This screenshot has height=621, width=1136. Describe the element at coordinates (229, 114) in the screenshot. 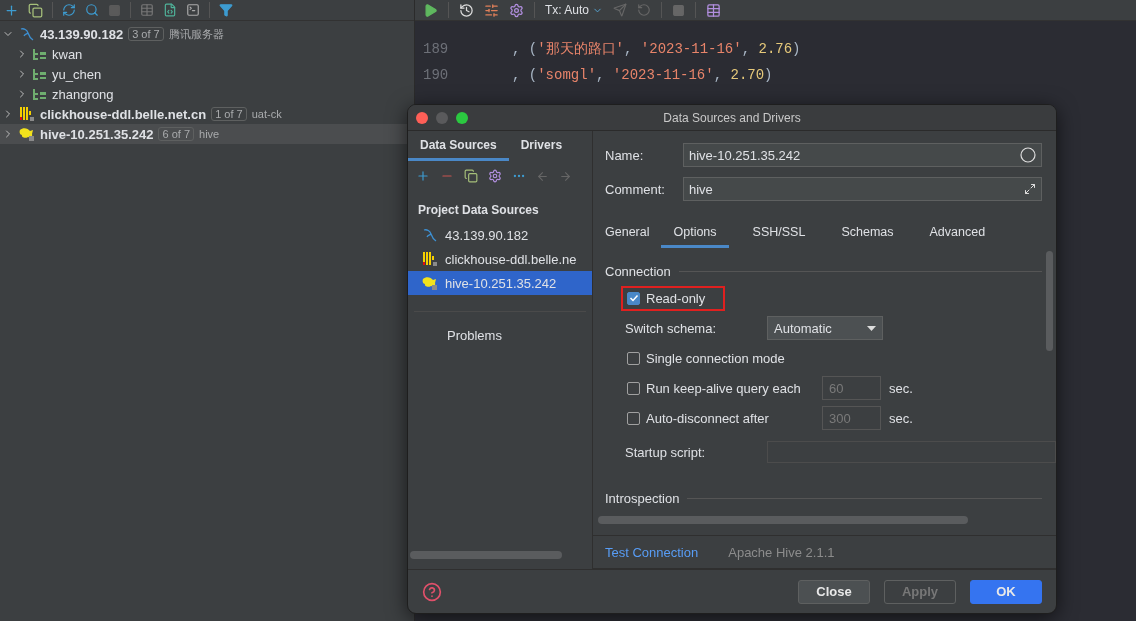

I see `count-badge: 1 of 7` at that location.